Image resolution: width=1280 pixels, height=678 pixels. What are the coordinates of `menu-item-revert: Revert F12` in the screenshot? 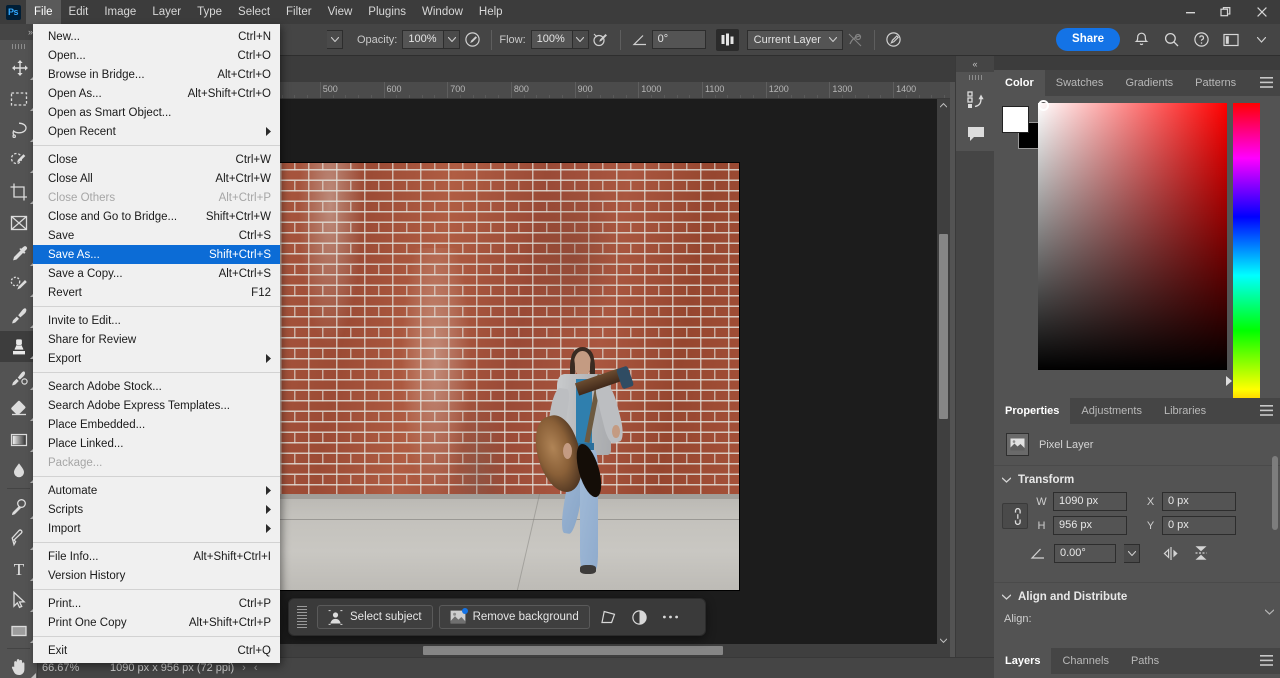 It's located at (156, 292).